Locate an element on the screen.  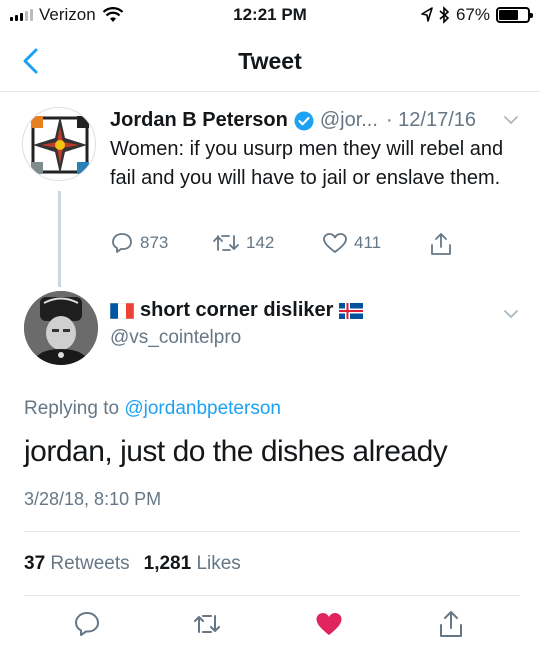
tweet-stats: 37 Retweets 1,281 Likes is located at coordinates (132, 564).